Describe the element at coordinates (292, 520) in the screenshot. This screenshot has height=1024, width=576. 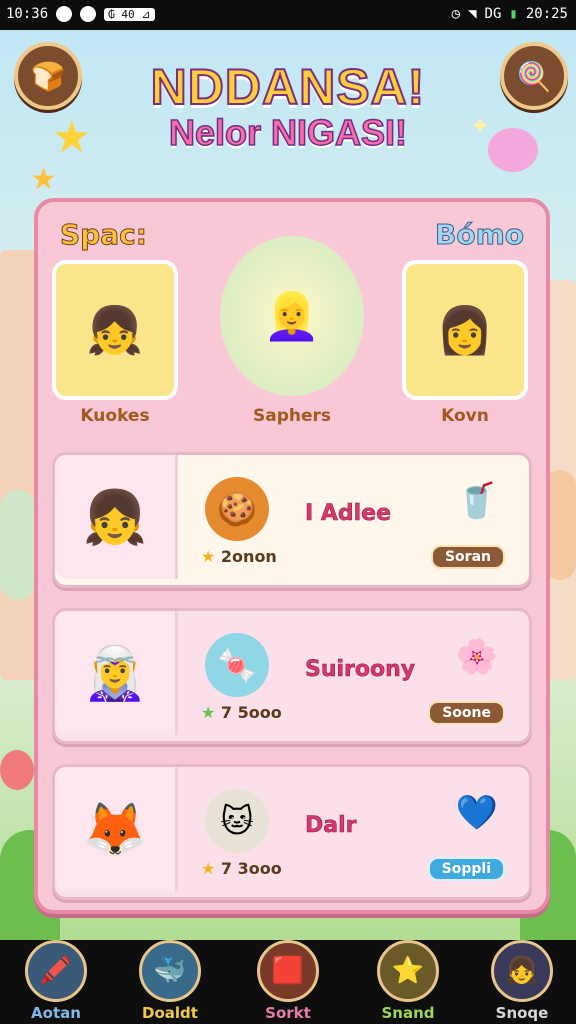
I see `shop-row: 👧 🍪 I Adlee ★ 2onon 🥤 Soran` at that location.